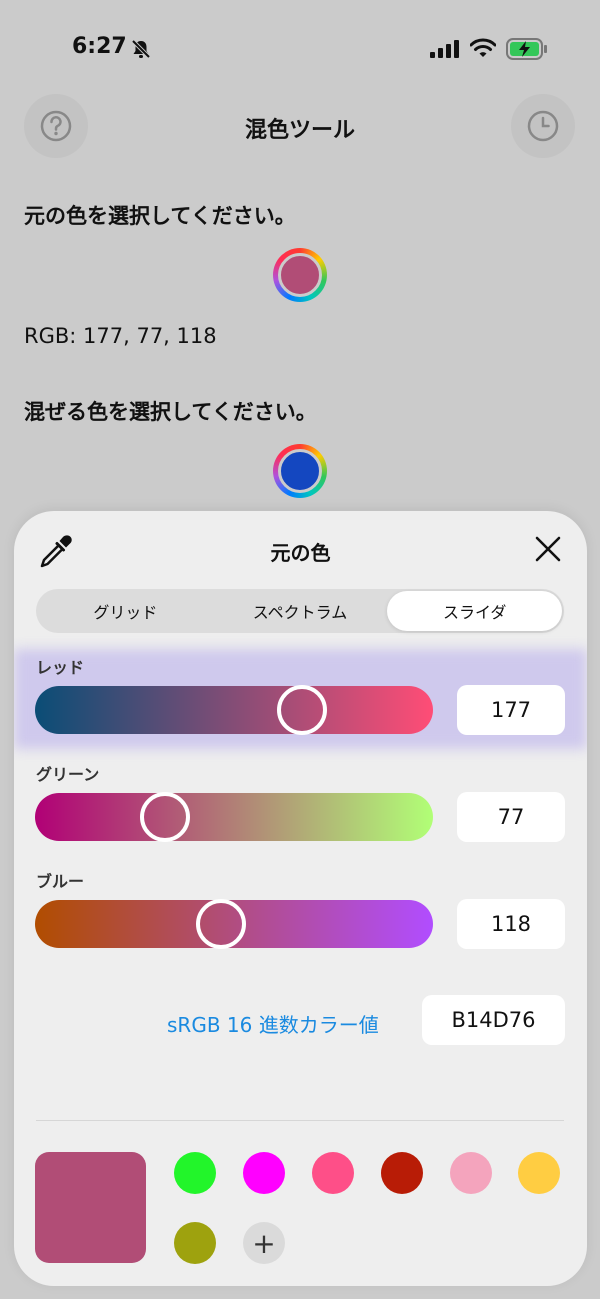  Describe the element at coordinates (120, 336) in the screenshot. I see `rgb-value-text: RGB: 177, 77, 118` at that location.